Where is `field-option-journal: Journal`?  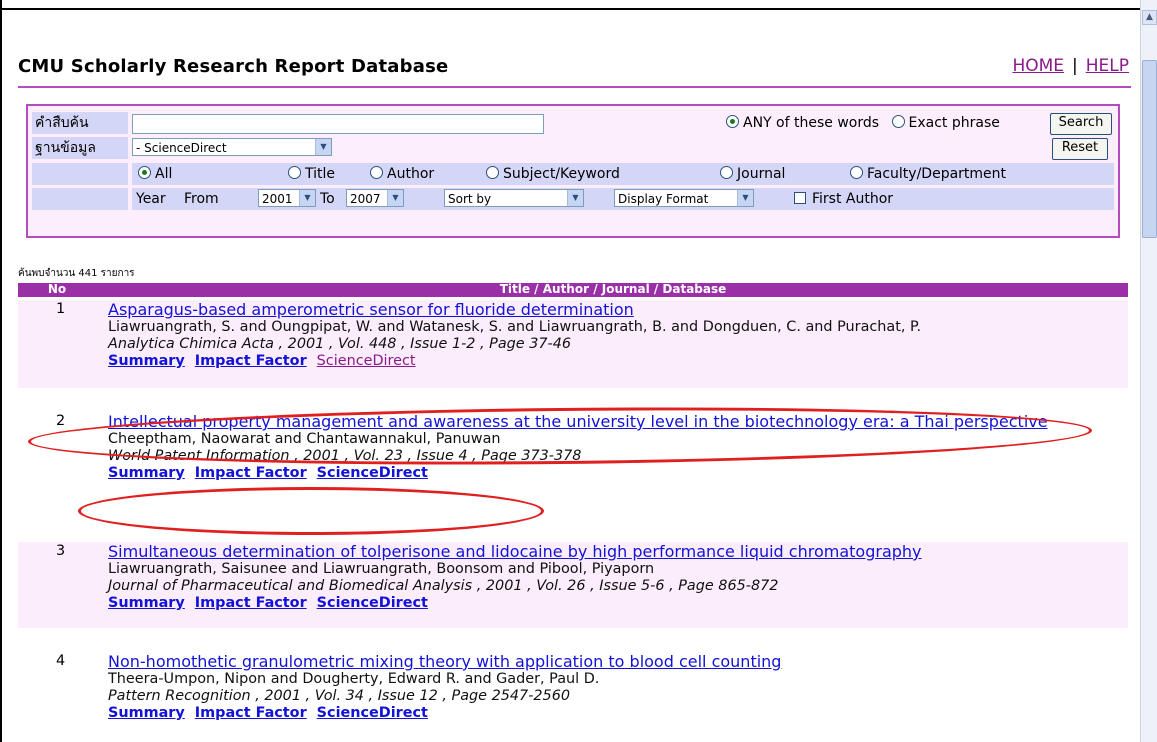
field-option-journal: Journal is located at coordinates (752, 174).